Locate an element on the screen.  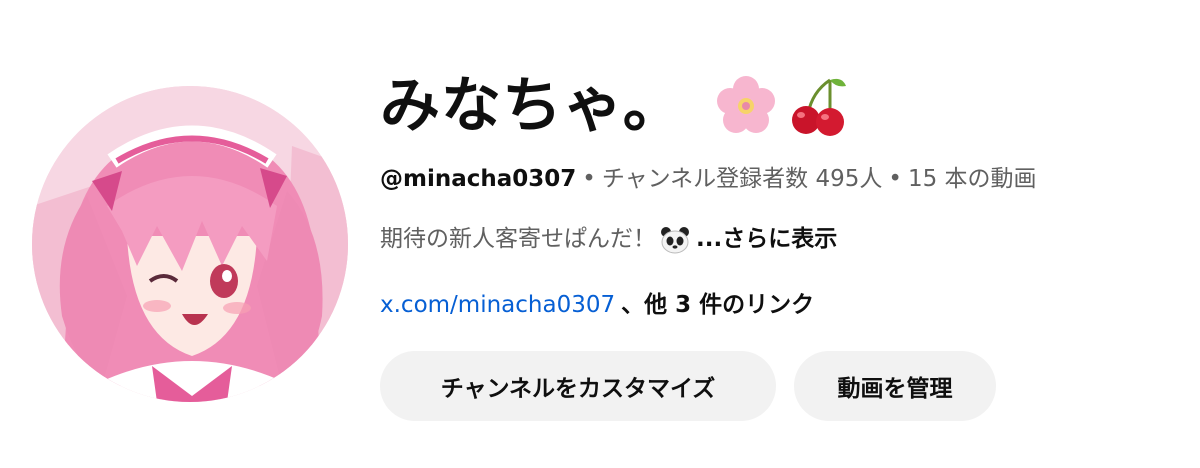
channel-description: 期待の新人客寄せぱんだ！ ...さらに表示 is located at coordinates (780, 240).